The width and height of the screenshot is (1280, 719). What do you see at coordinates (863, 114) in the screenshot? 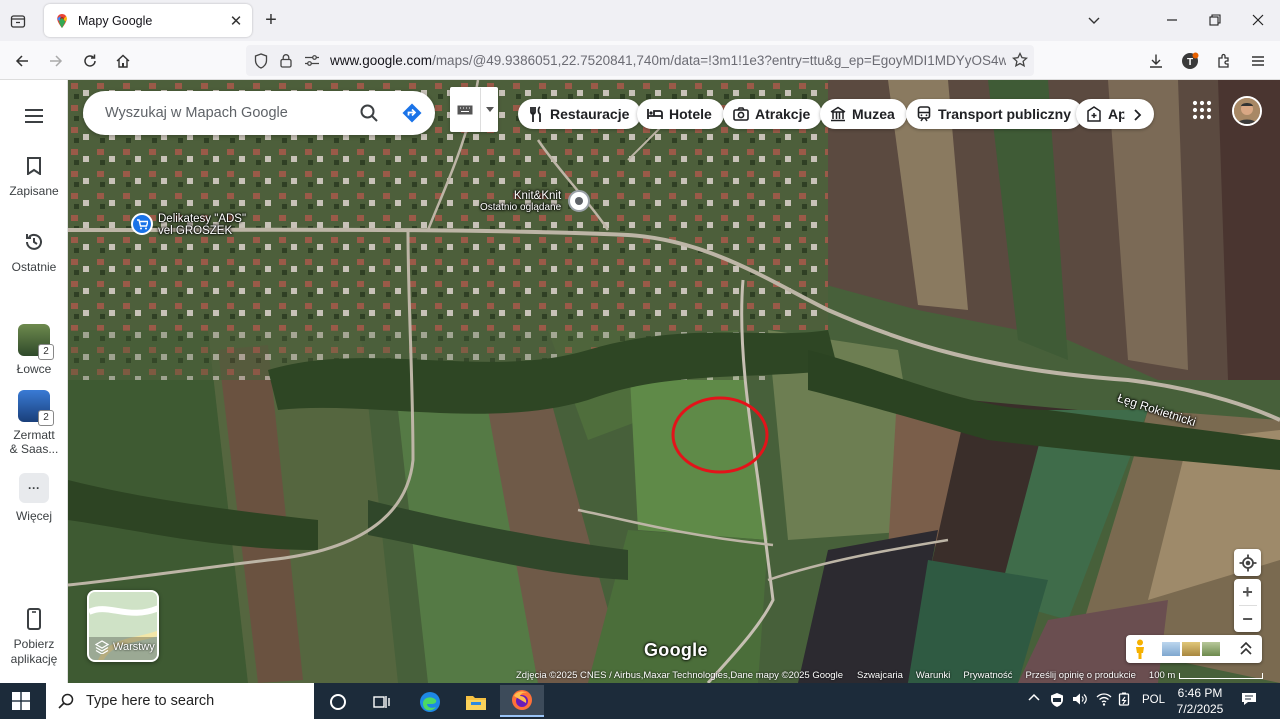
I see `chip-museums: Muzea` at bounding box center [863, 114].